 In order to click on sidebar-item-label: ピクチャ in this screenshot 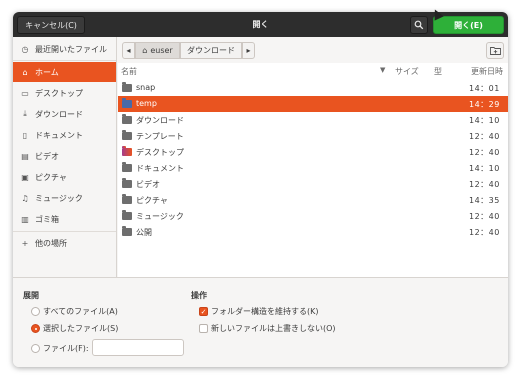, I will do `click(51, 177)`.